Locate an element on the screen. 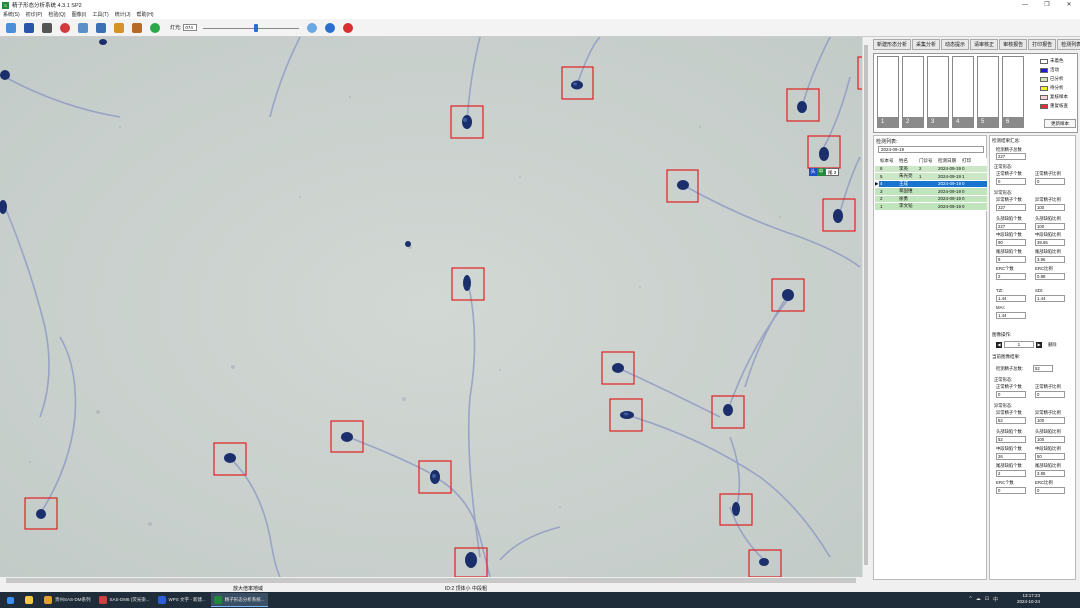  slot-6: 6 is located at coordinates (1013, 92).